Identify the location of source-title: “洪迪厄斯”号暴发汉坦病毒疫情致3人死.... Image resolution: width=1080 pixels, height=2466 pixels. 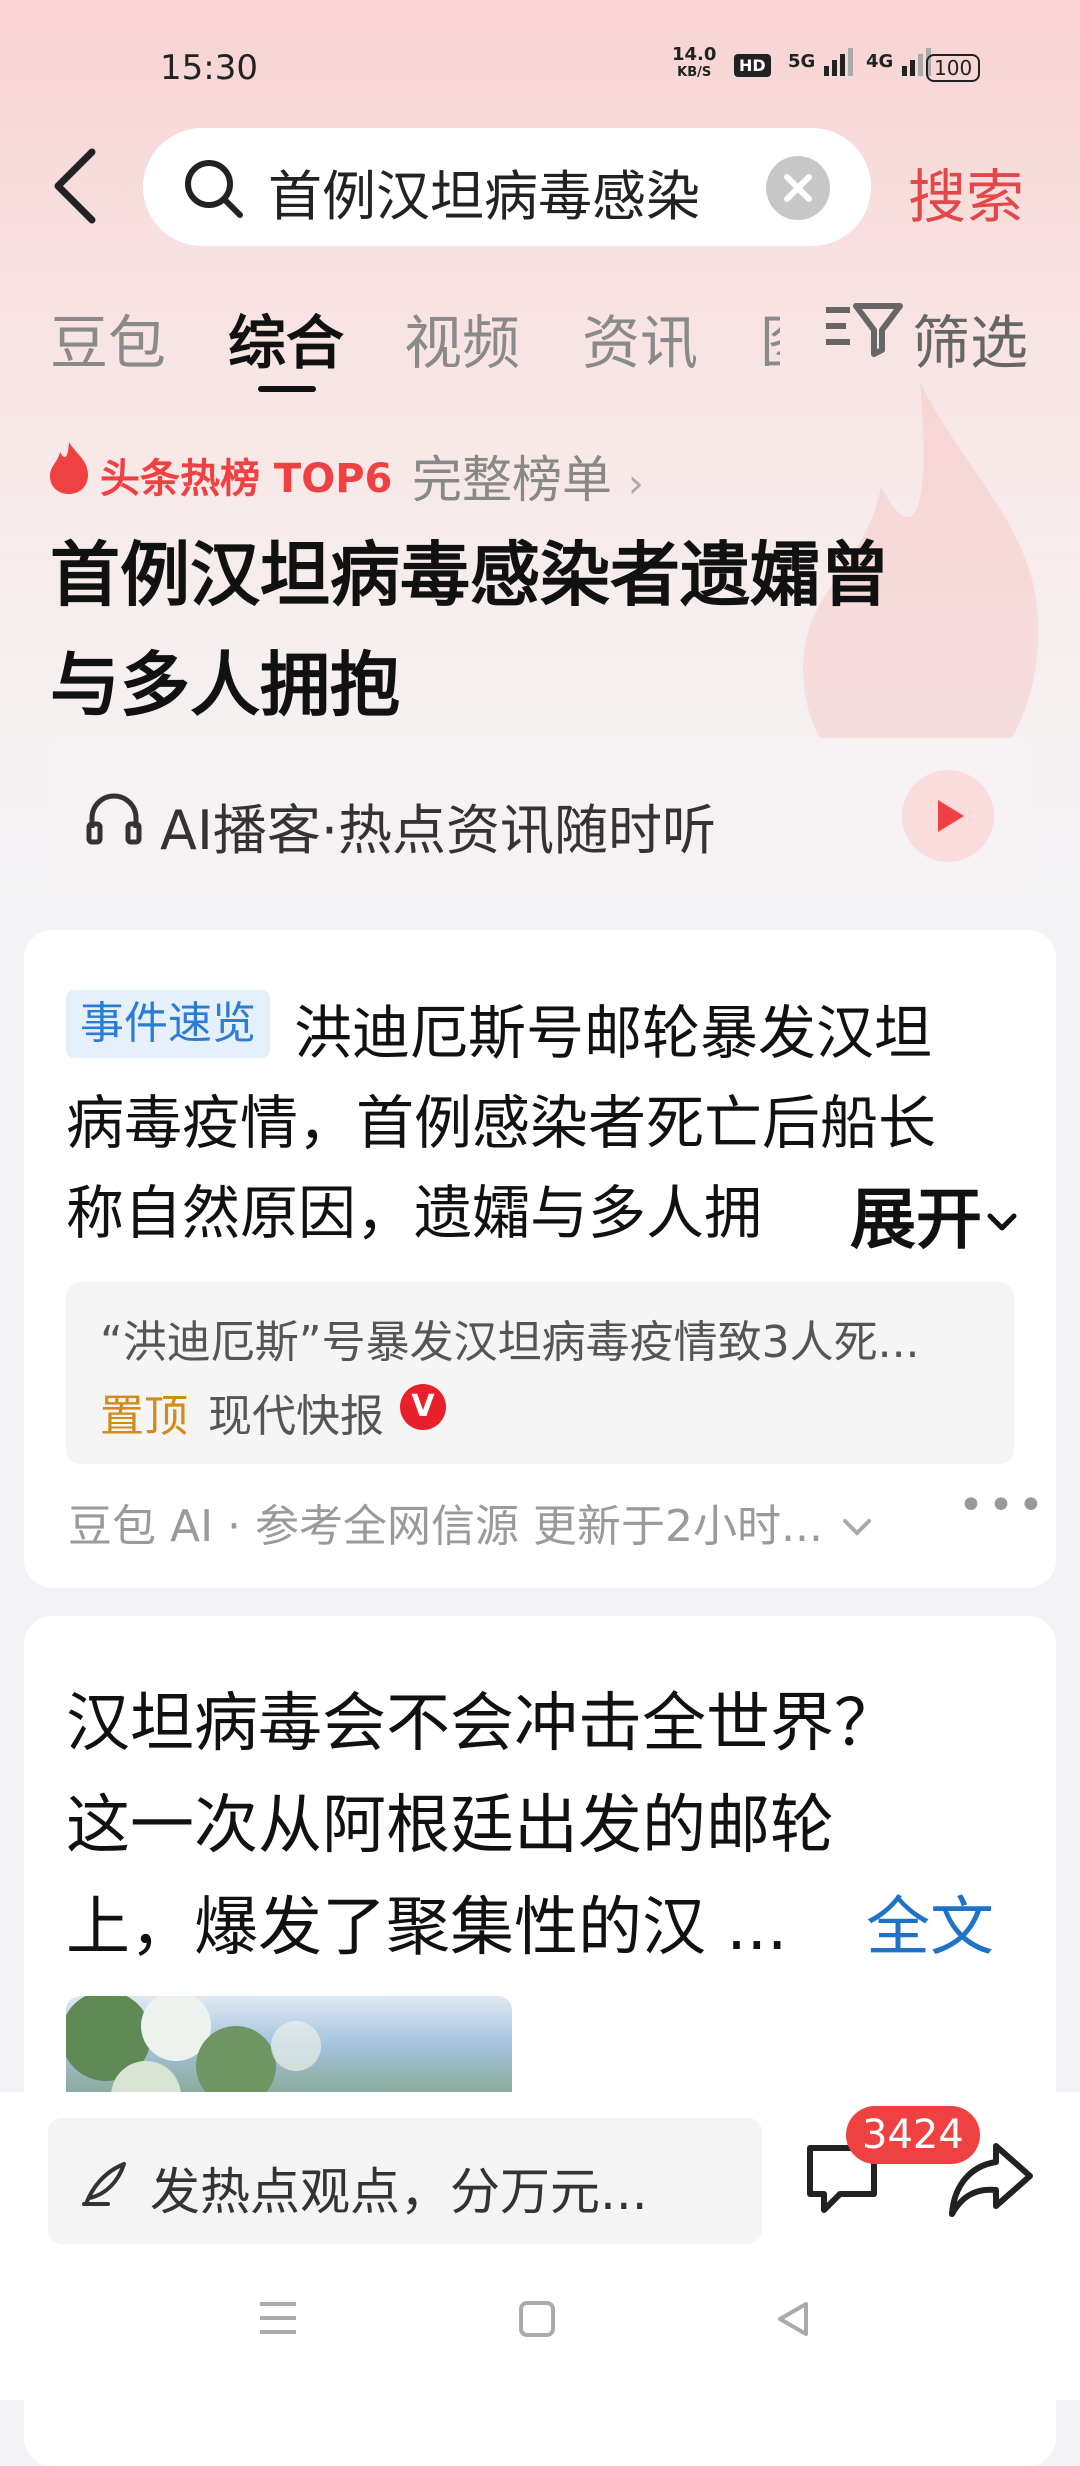
(510, 1338).